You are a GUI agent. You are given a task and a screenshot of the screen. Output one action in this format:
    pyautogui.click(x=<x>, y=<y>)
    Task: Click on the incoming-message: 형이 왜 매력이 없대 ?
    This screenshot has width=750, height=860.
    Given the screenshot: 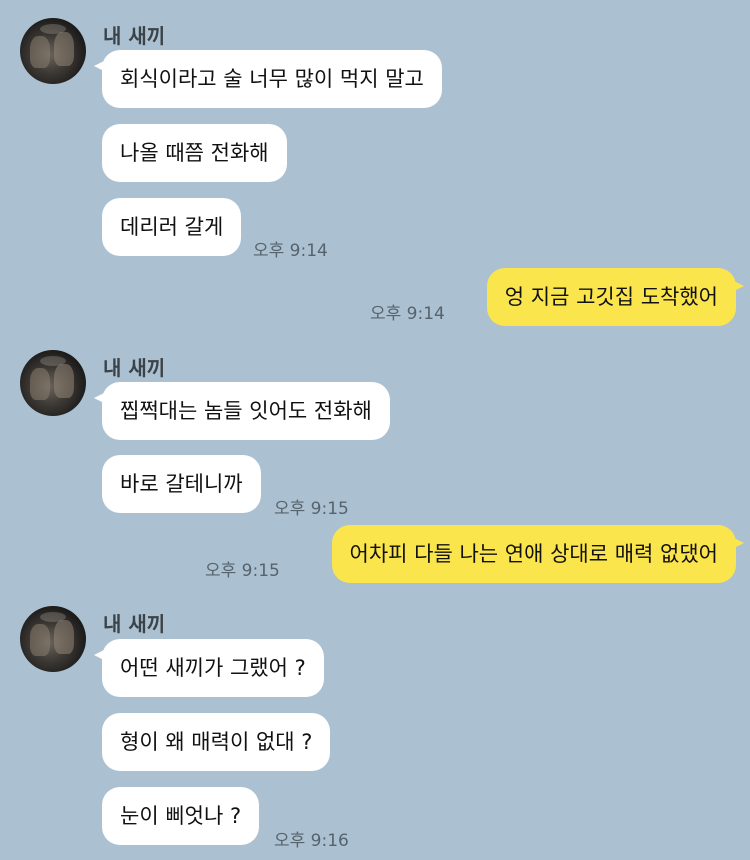 What is the action you would take?
    pyautogui.click(x=216, y=742)
    